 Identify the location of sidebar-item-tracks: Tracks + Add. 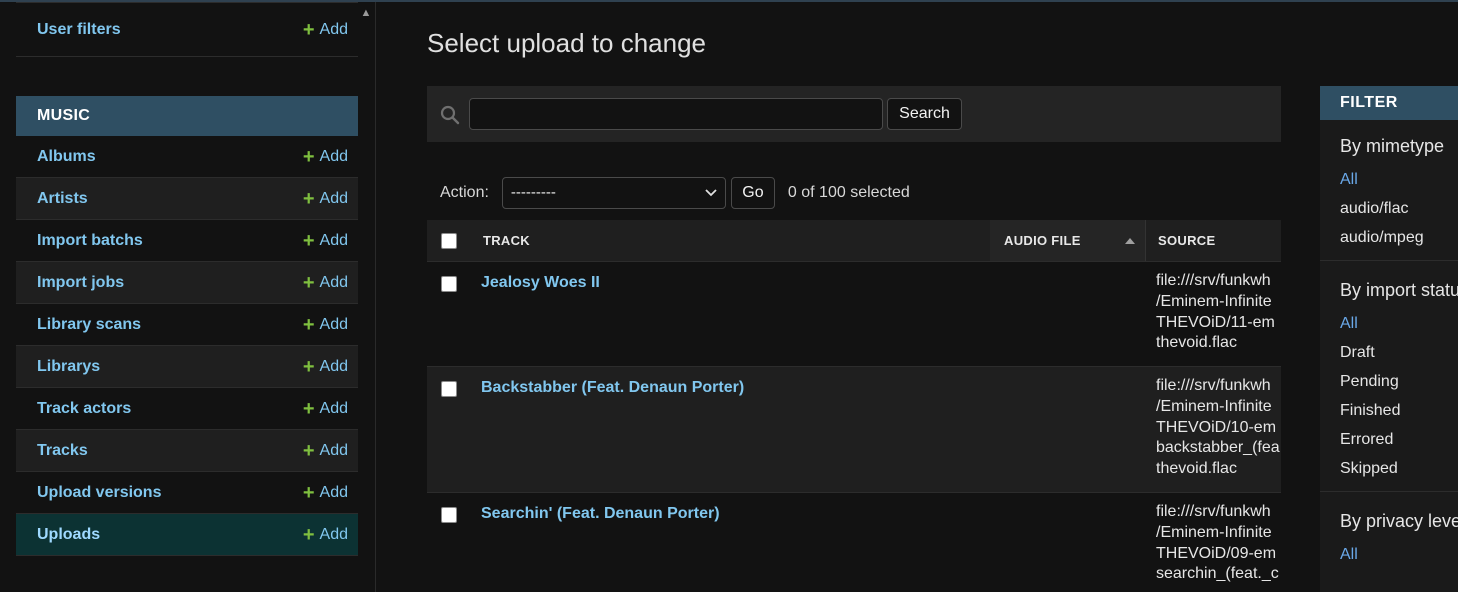
(187, 451).